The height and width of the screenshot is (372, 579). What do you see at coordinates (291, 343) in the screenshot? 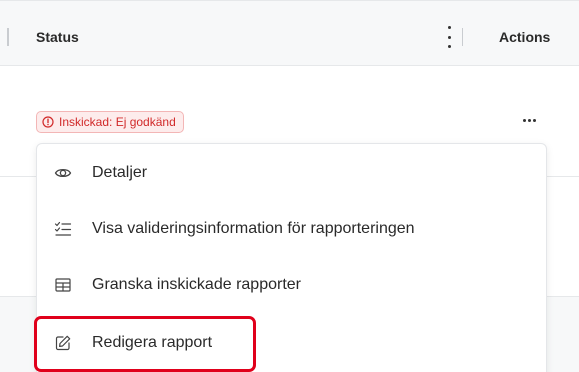
I see `menu-item-edit-report: Redigera rapport` at bounding box center [291, 343].